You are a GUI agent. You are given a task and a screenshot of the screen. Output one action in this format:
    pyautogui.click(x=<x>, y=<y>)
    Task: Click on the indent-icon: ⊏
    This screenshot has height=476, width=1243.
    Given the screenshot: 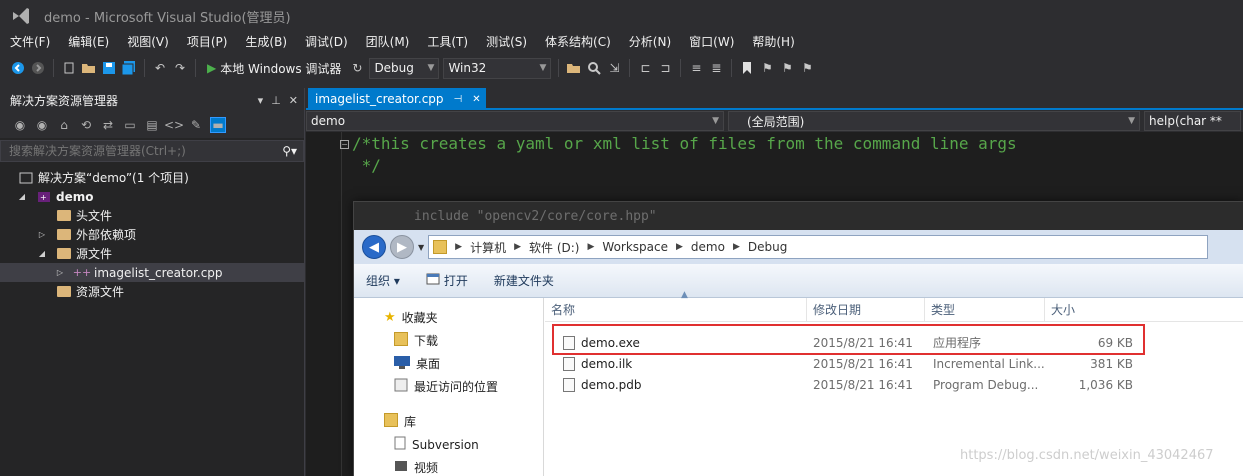 What is the action you would take?
    pyautogui.click(x=645, y=68)
    